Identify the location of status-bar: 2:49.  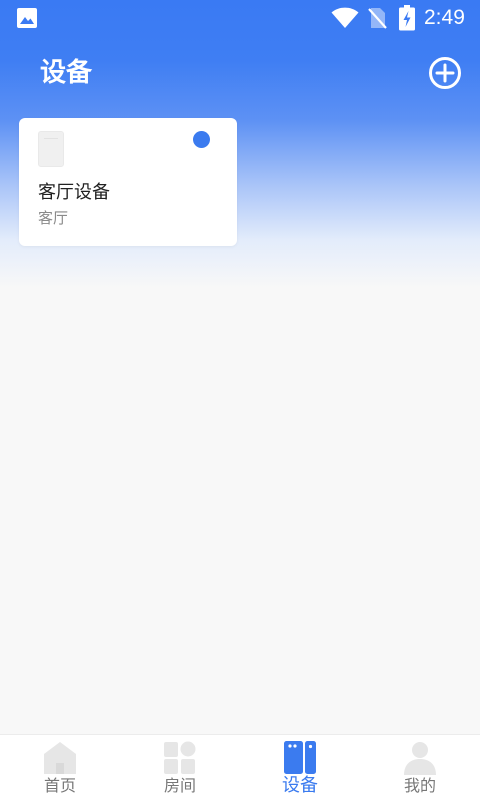
(240, 18).